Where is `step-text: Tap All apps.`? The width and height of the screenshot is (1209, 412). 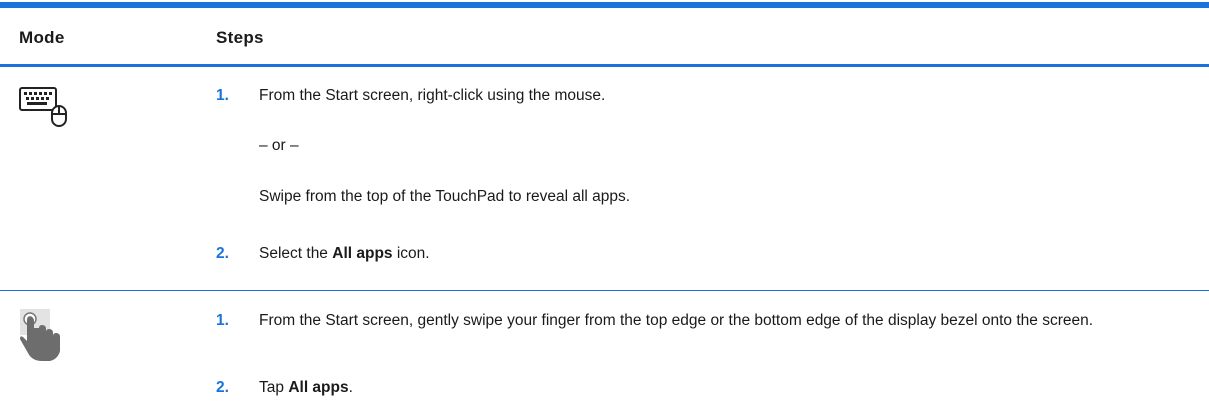
step-text: Tap All apps. is located at coordinates (714, 388).